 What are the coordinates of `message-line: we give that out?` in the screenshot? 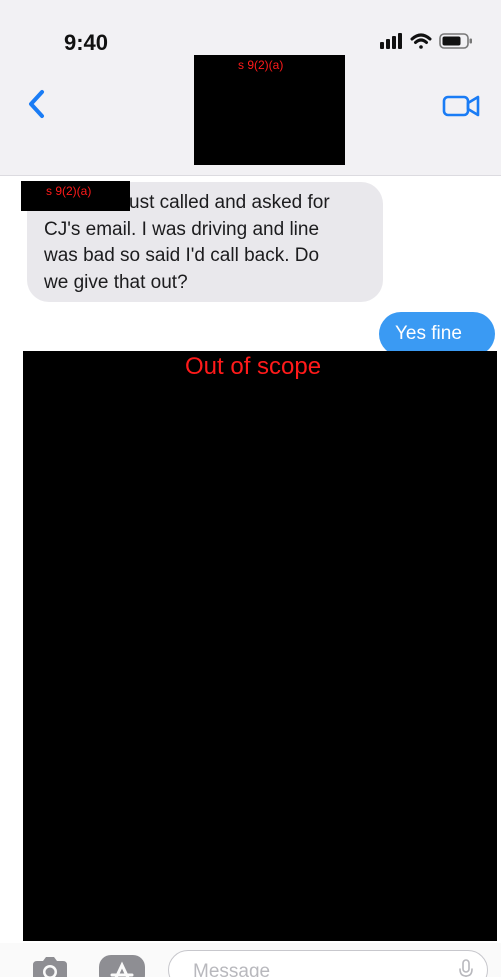 It's located at (116, 282).